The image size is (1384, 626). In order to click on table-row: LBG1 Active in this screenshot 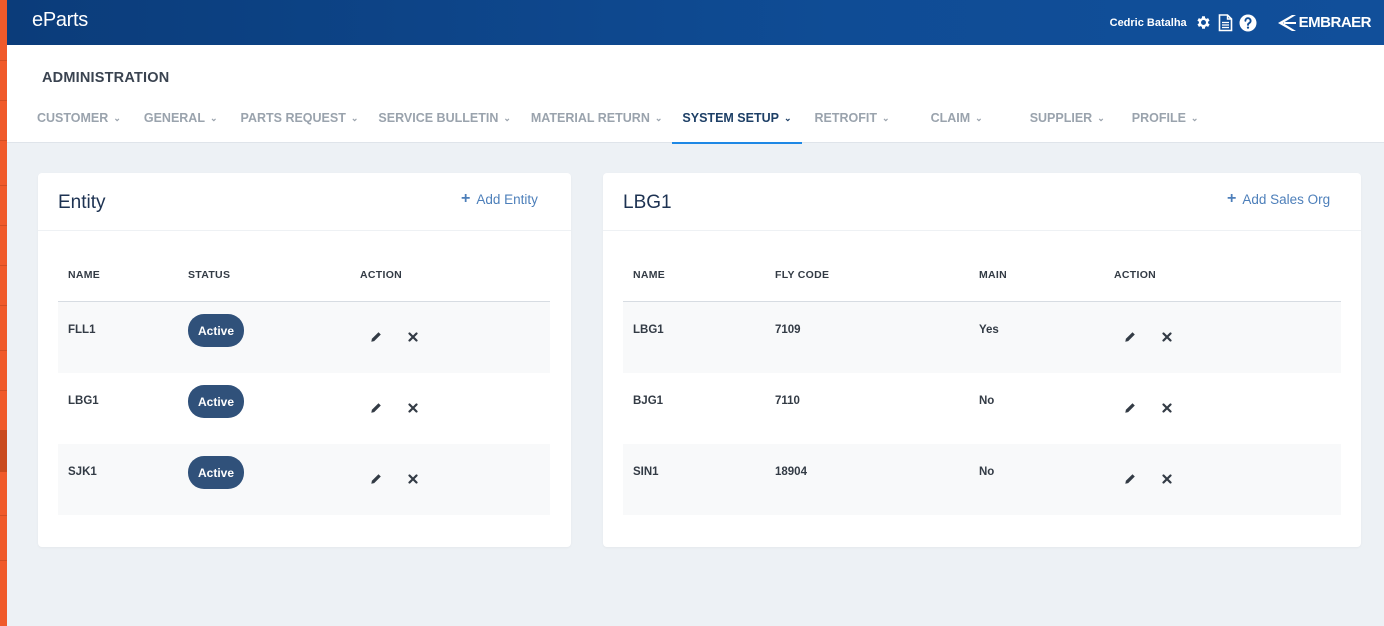, I will do `click(304, 408)`.